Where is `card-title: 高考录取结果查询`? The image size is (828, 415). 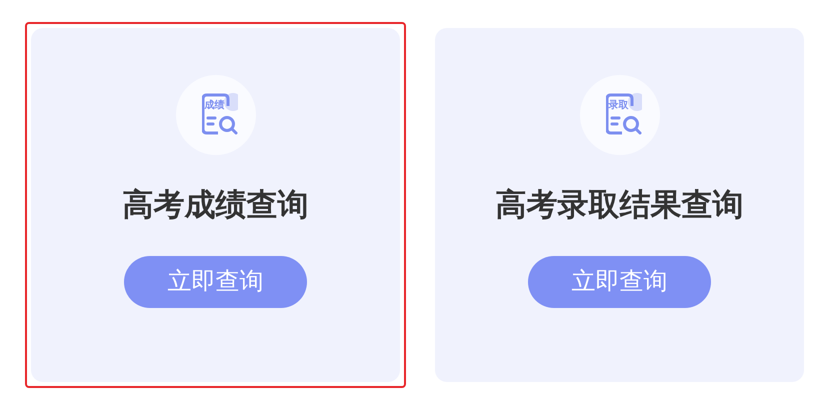
card-title: 高考录取结果查询 is located at coordinates (620, 205).